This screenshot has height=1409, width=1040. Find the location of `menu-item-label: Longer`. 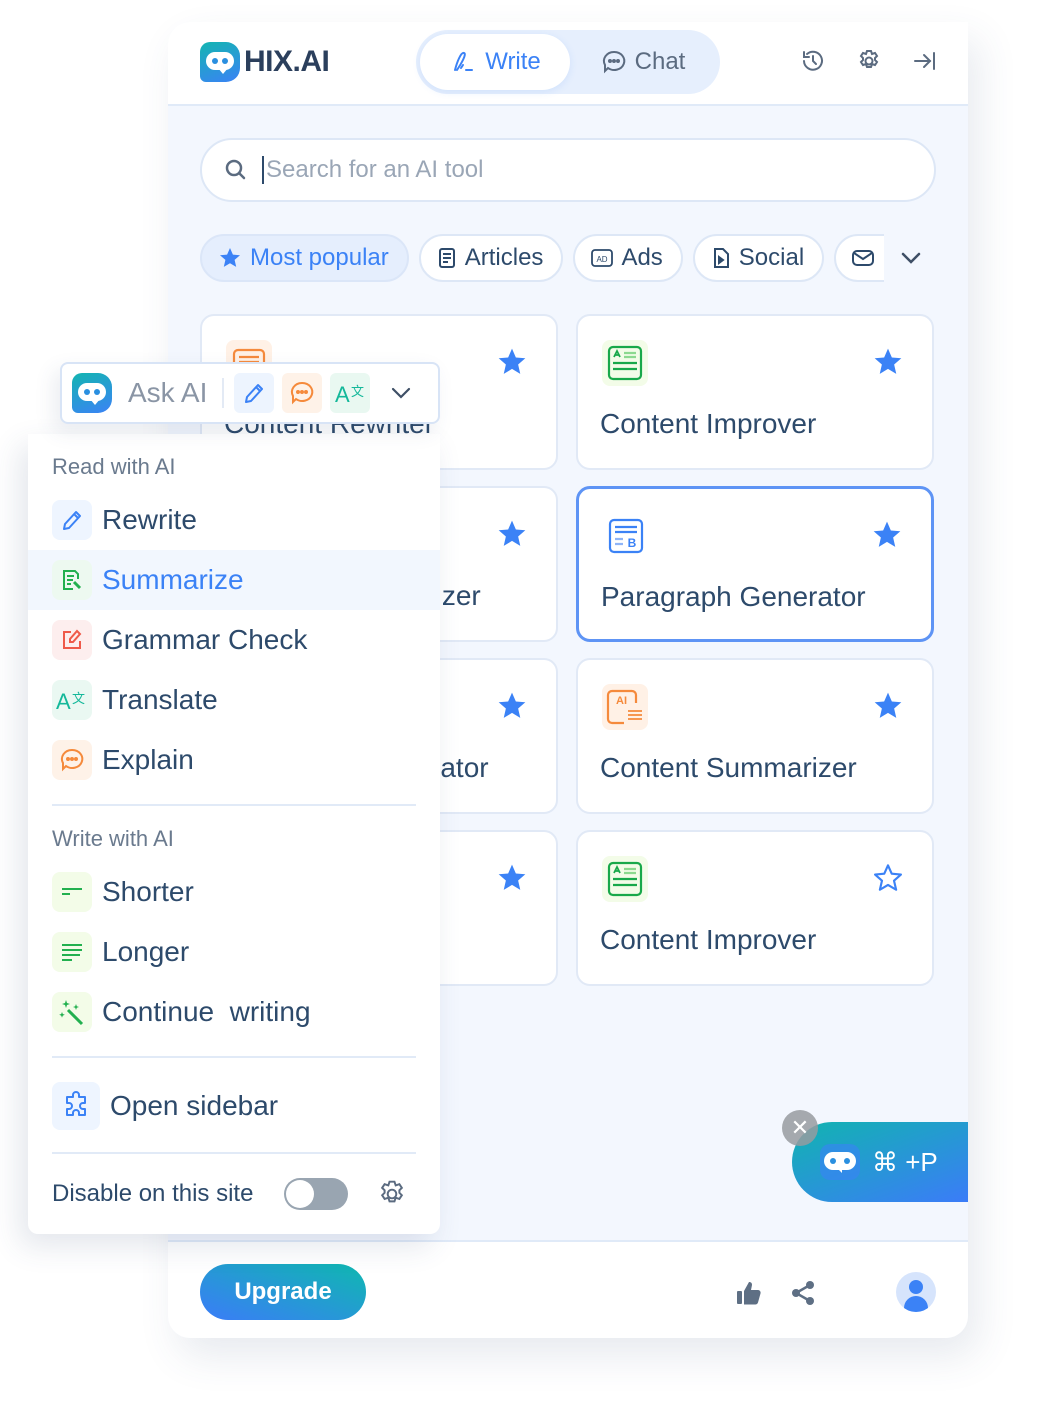

menu-item-label: Longer is located at coordinates (146, 951).